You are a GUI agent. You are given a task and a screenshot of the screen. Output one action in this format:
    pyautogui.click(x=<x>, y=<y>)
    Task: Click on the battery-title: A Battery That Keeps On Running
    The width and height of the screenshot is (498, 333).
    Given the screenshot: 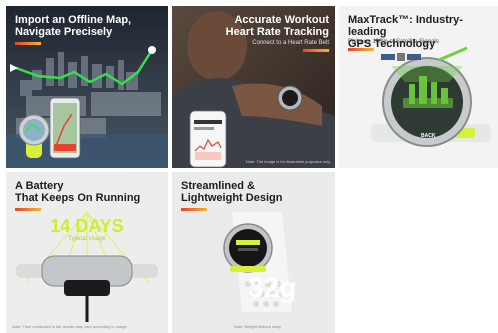 What is the action you would take?
    pyautogui.click(x=77, y=192)
    